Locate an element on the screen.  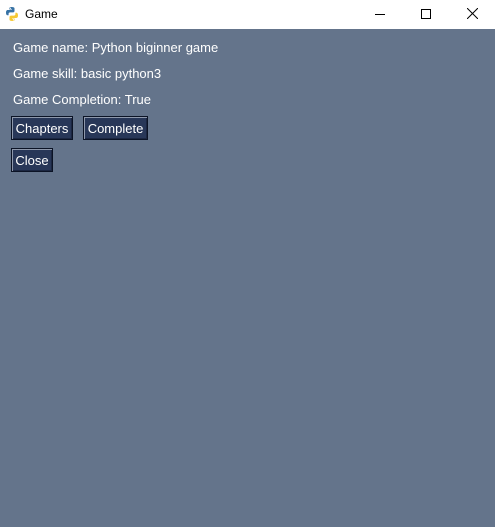
maximize-button is located at coordinates (426, 14).